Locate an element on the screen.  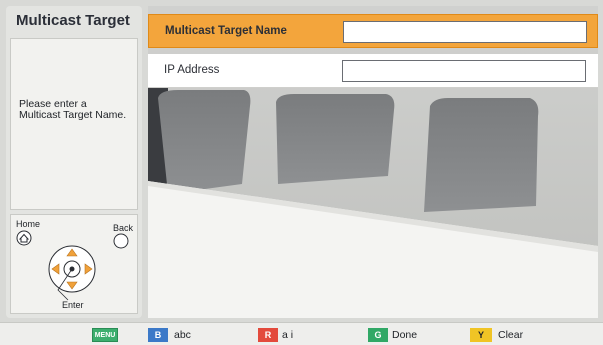
back-label: Back is located at coordinates (123, 228).